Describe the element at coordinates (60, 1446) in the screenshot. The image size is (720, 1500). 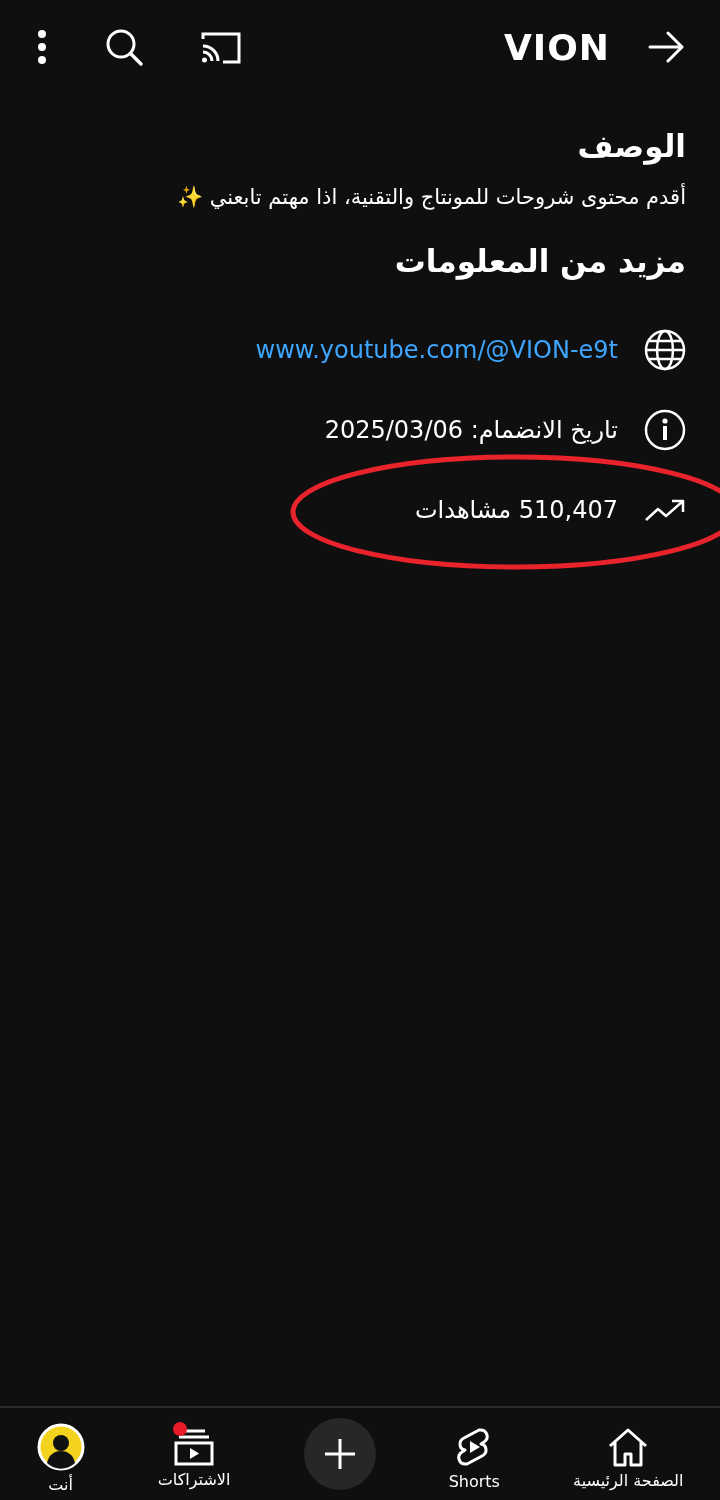
I see `avatar-icon` at that location.